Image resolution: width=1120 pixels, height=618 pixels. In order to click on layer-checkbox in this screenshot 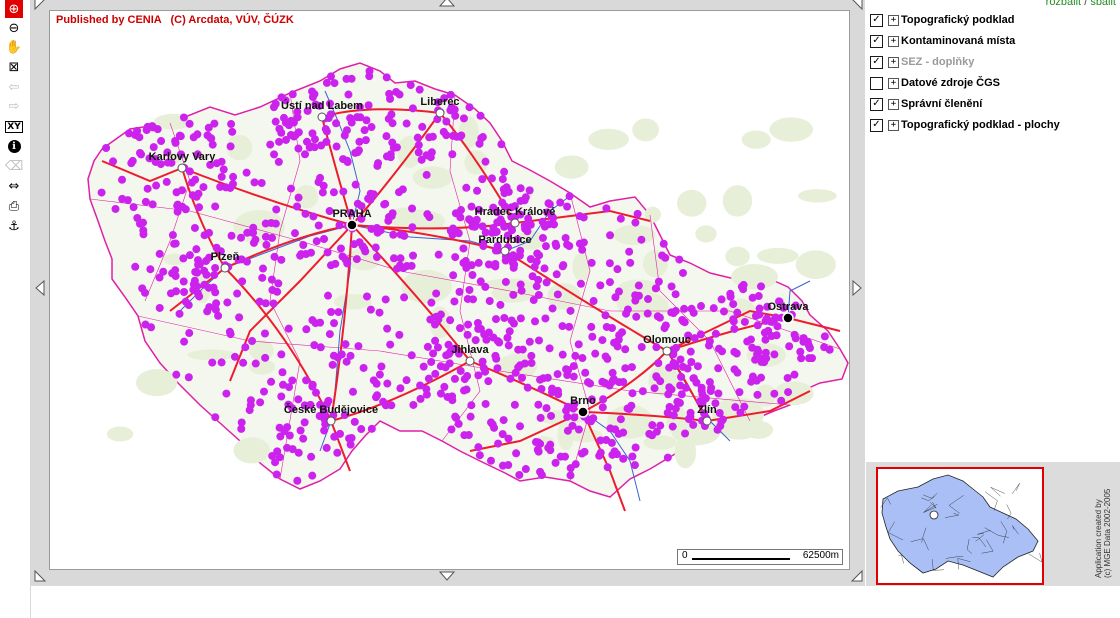, I will do `click(876, 83)`.